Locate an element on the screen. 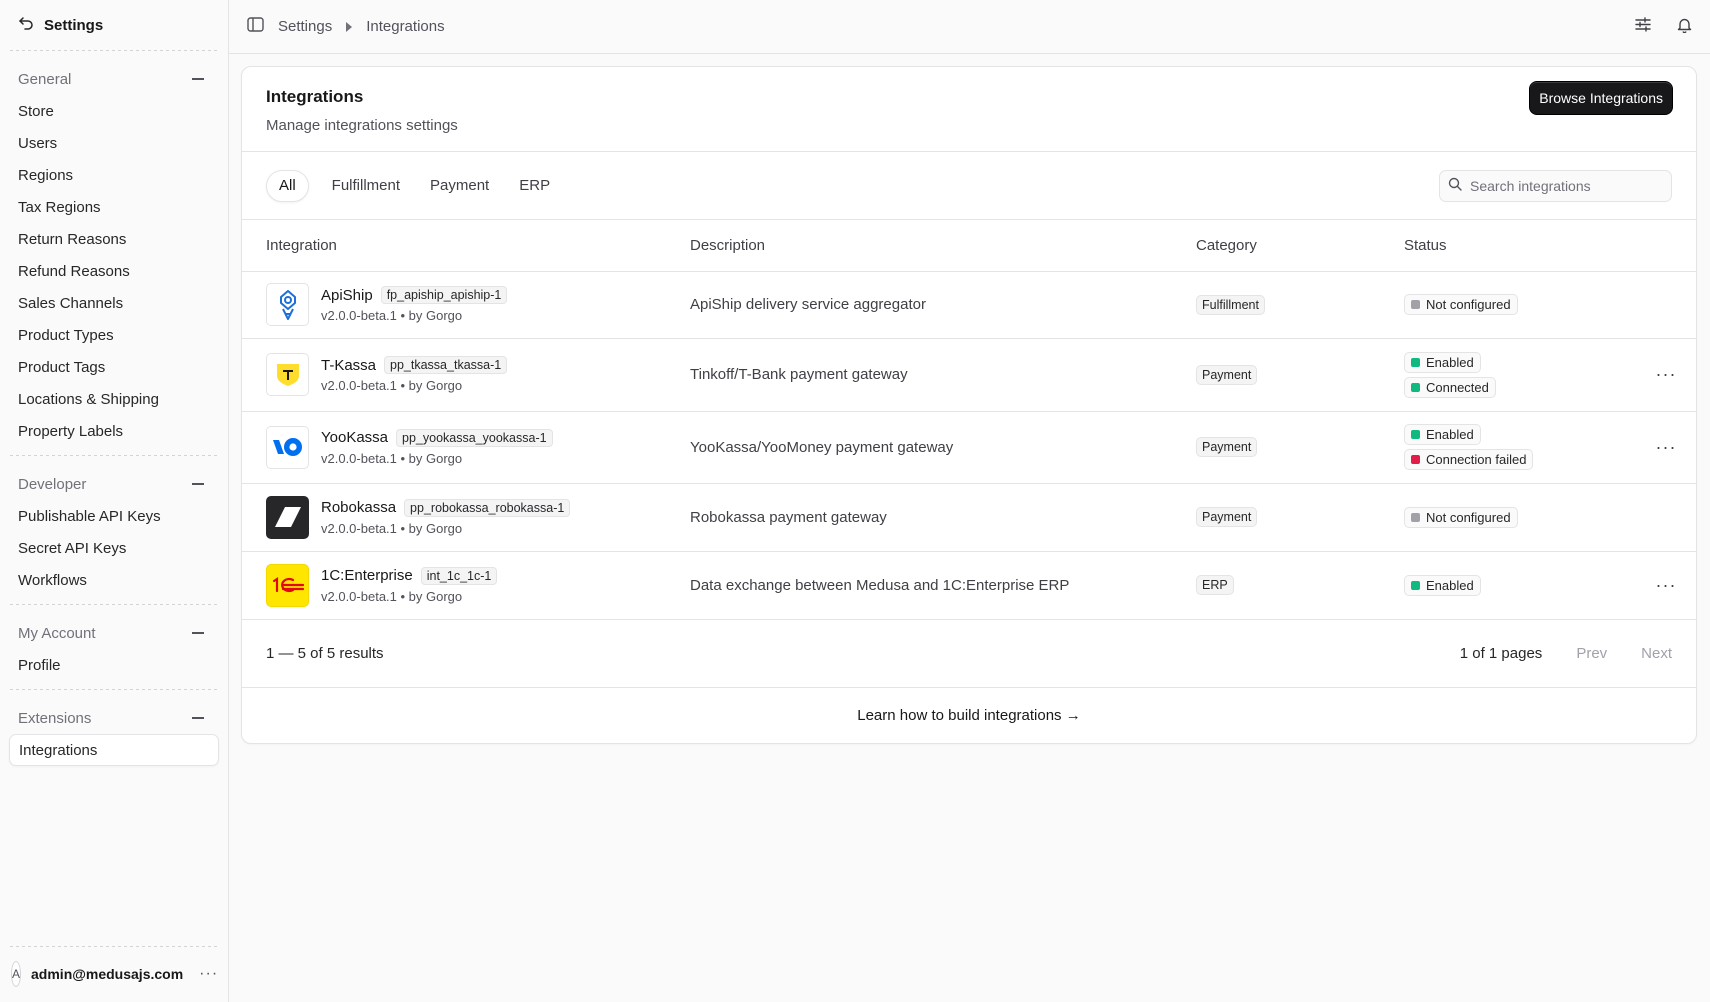 The image size is (1710, 1002). sidebar-item-users: Users is located at coordinates (114, 143).